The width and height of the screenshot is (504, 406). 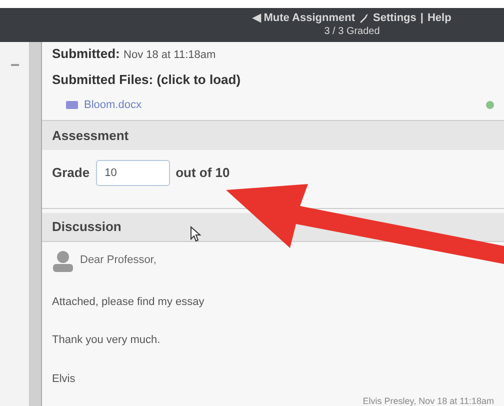 What do you see at coordinates (133, 173) in the screenshot?
I see `grade-field: 10` at bounding box center [133, 173].